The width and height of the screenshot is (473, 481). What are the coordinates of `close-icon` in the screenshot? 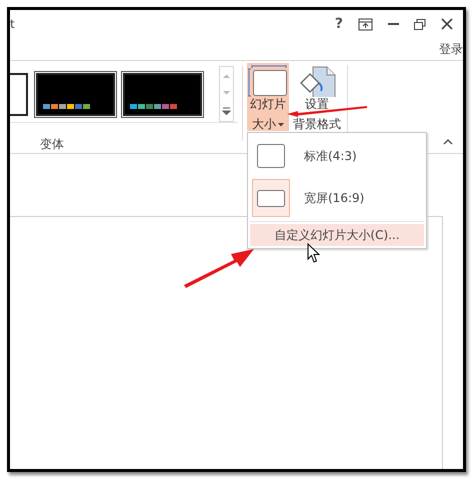 It's located at (447, 24).